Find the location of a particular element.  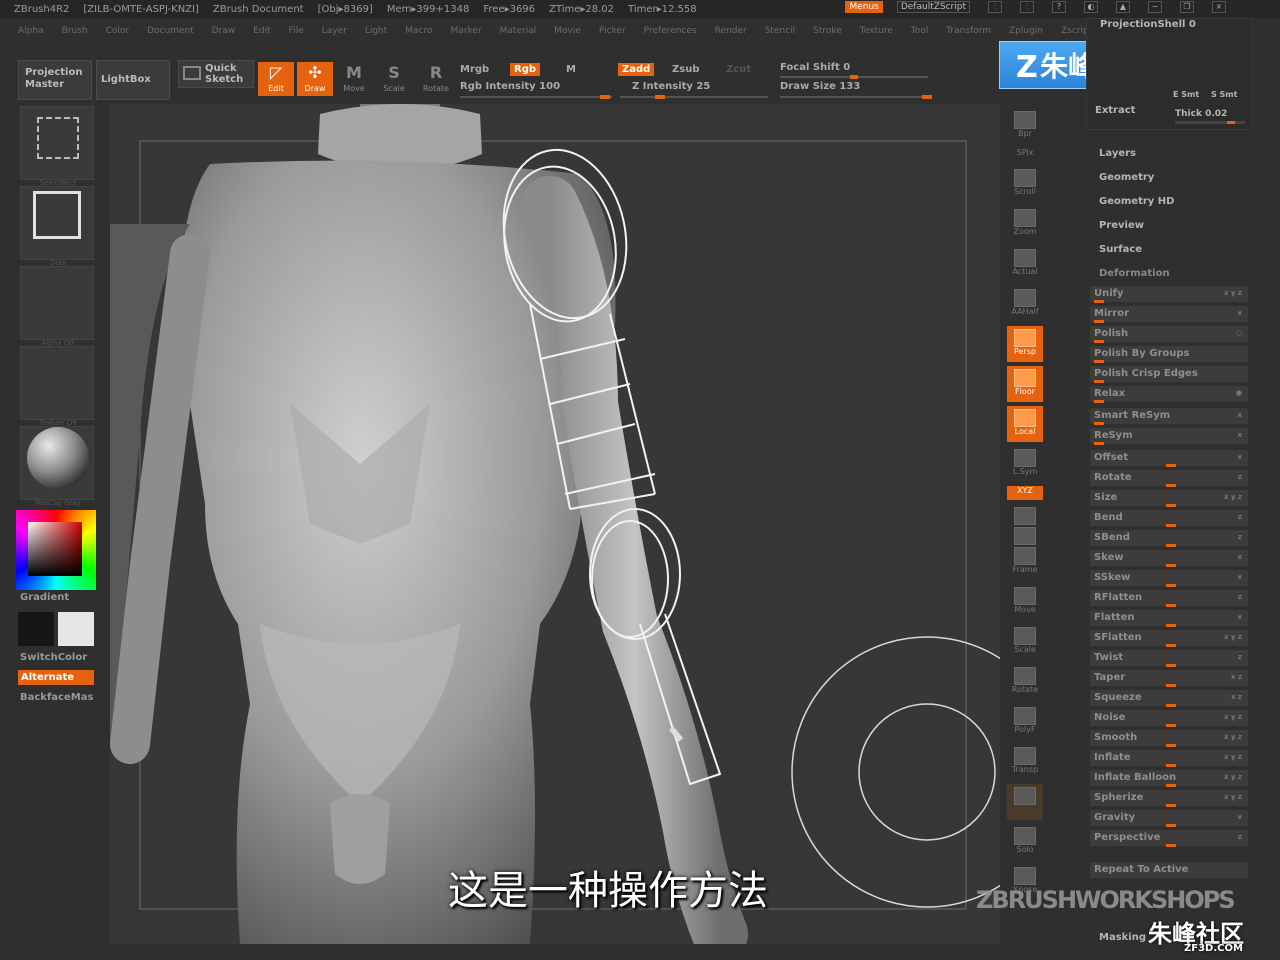

inflate-axis-toggle: x y z is located at coordinates (1233, 757).